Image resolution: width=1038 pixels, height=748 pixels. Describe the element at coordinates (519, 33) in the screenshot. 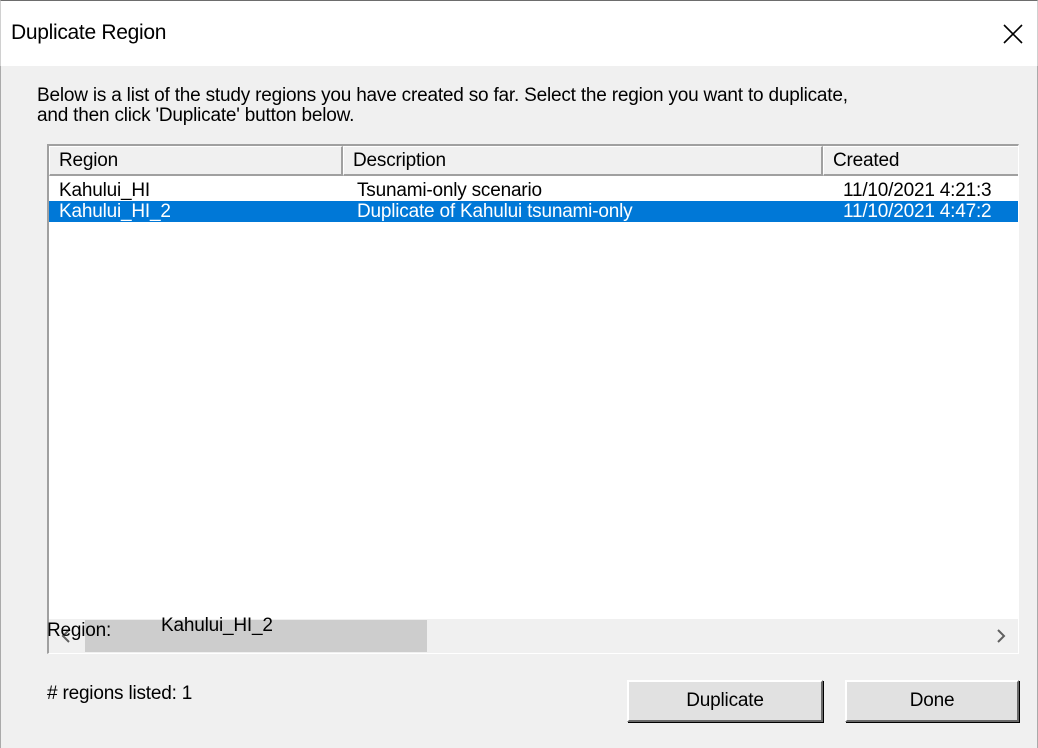

I see `title-bar: Duplicate Region` at that location.